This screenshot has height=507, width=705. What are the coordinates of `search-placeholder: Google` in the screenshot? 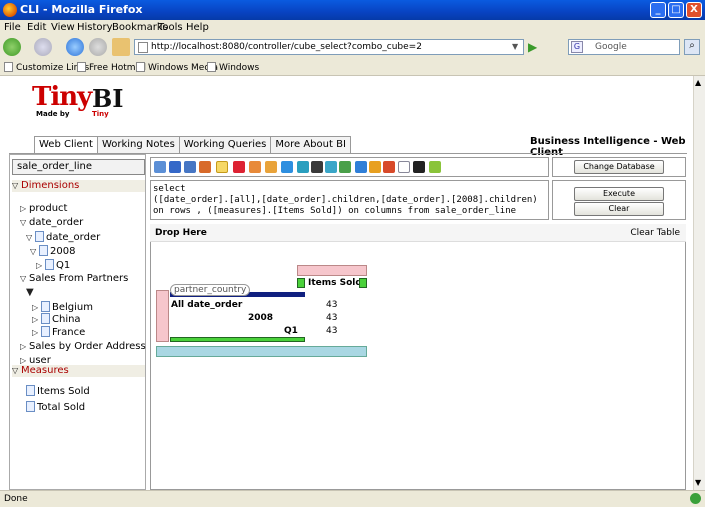 It's located at (611, 47).